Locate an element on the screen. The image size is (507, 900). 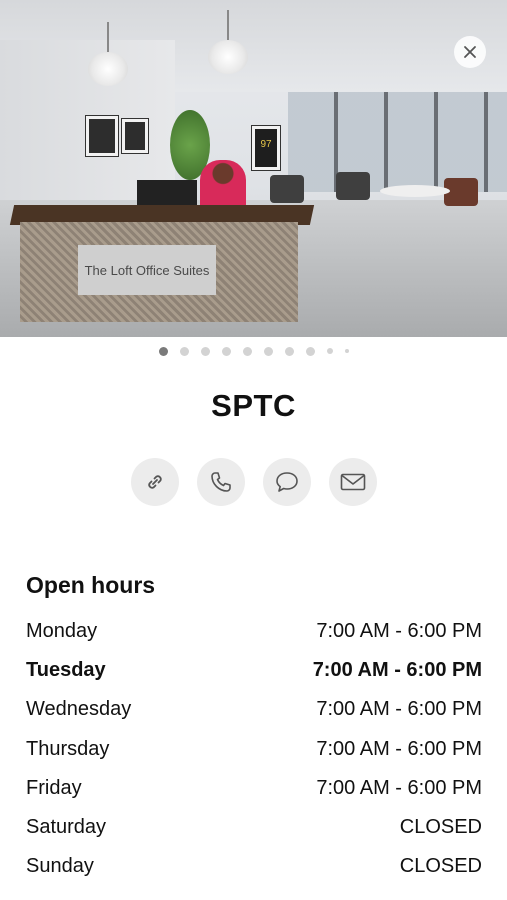
desk-sign: The Loft Office Suites is located at coordinates (147, 270).